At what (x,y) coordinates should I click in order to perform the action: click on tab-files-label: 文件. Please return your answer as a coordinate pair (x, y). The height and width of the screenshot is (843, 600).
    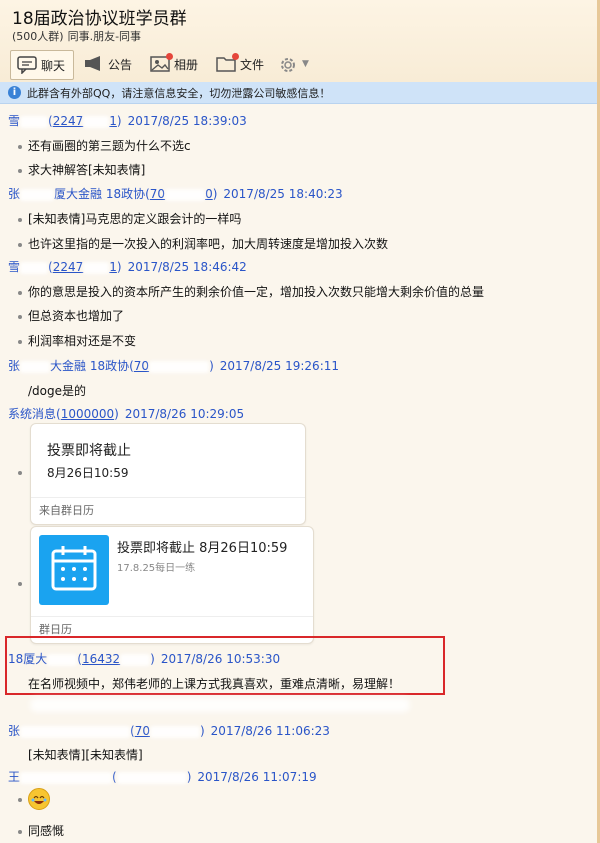
    Looking at the image, I should click on (252, 64).